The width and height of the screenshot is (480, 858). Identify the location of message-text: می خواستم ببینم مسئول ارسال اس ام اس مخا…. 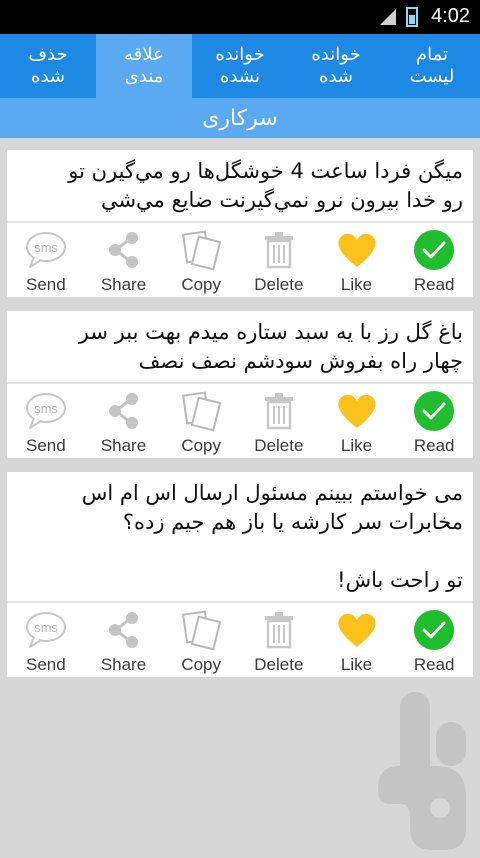
(272, 536).